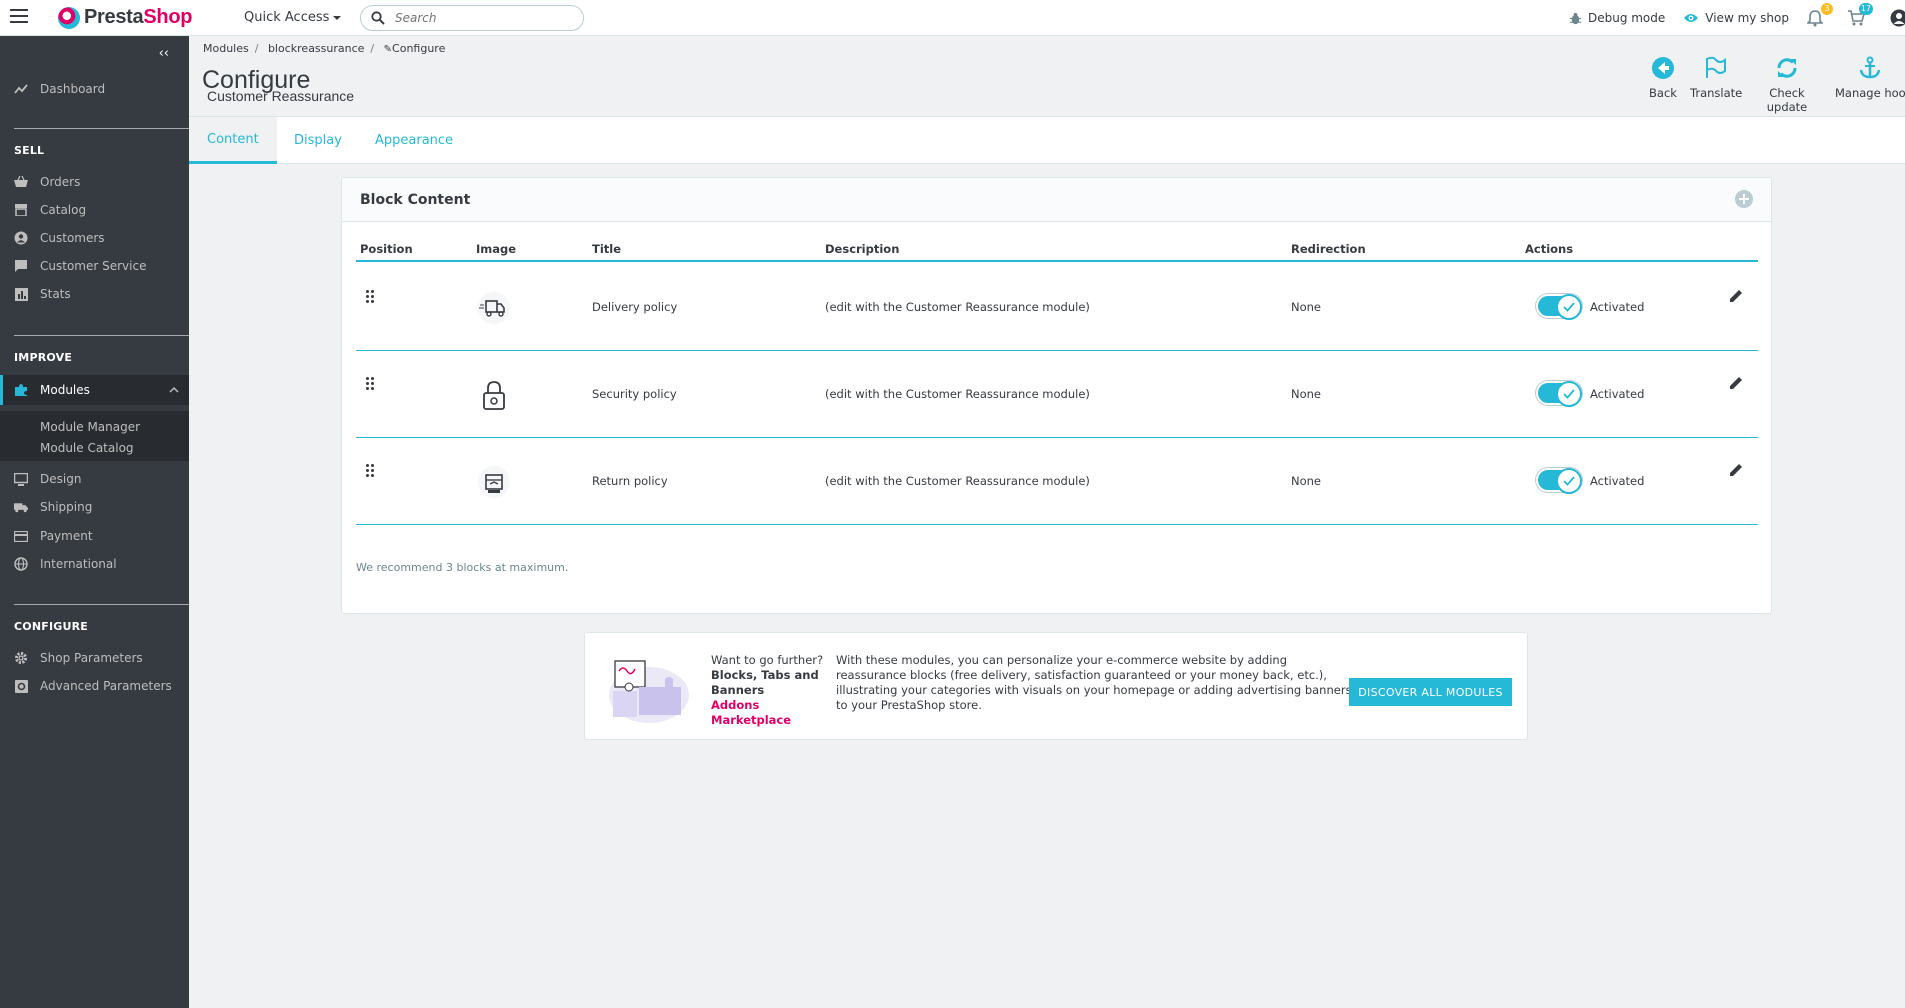  I want to click on column-header-redirection: Redirection, so click(1328, 249).